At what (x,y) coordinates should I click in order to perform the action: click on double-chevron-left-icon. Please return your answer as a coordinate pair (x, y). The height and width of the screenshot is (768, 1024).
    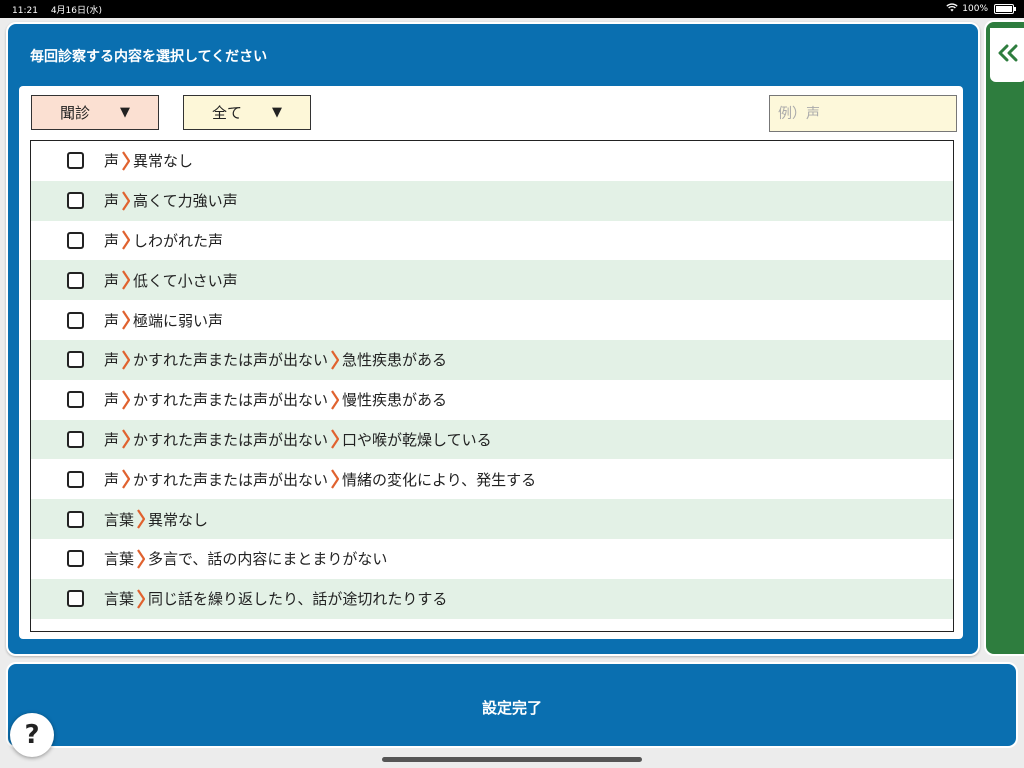
    Looking at the image, I should click on (1008, 55).